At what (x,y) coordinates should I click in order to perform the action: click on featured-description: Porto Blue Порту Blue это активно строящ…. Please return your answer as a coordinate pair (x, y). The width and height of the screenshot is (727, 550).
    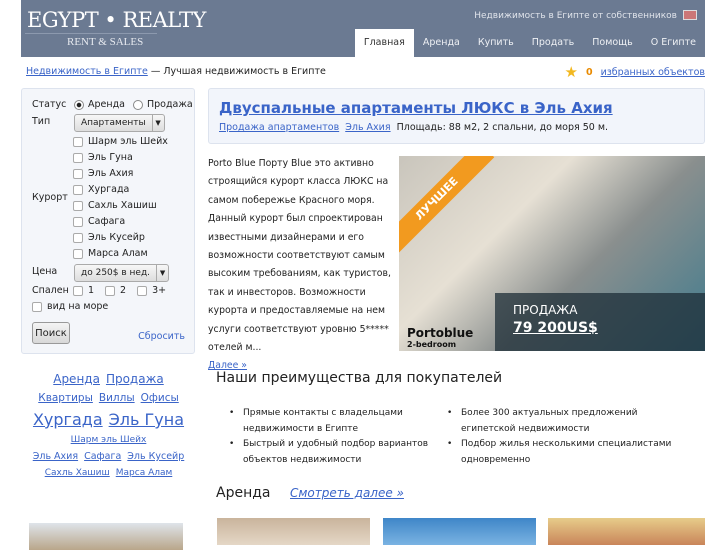
    Looking at the image, I should click on (301, 265).